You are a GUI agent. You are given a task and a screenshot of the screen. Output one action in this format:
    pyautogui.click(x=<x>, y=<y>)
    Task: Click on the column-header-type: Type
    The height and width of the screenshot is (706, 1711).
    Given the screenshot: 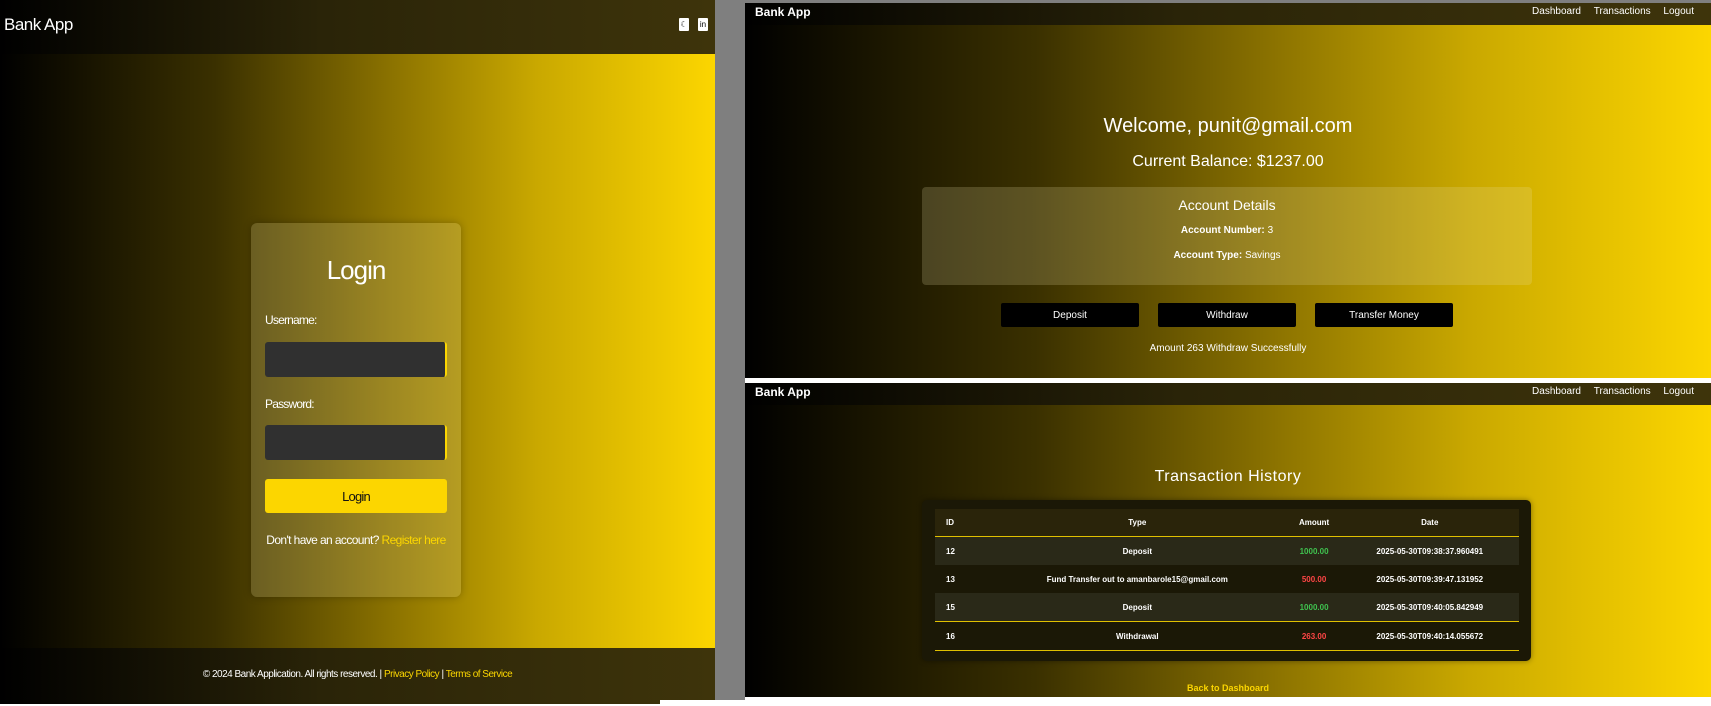 What is the action you would take?
    pyautogui.click(x=1137, y=523)
    